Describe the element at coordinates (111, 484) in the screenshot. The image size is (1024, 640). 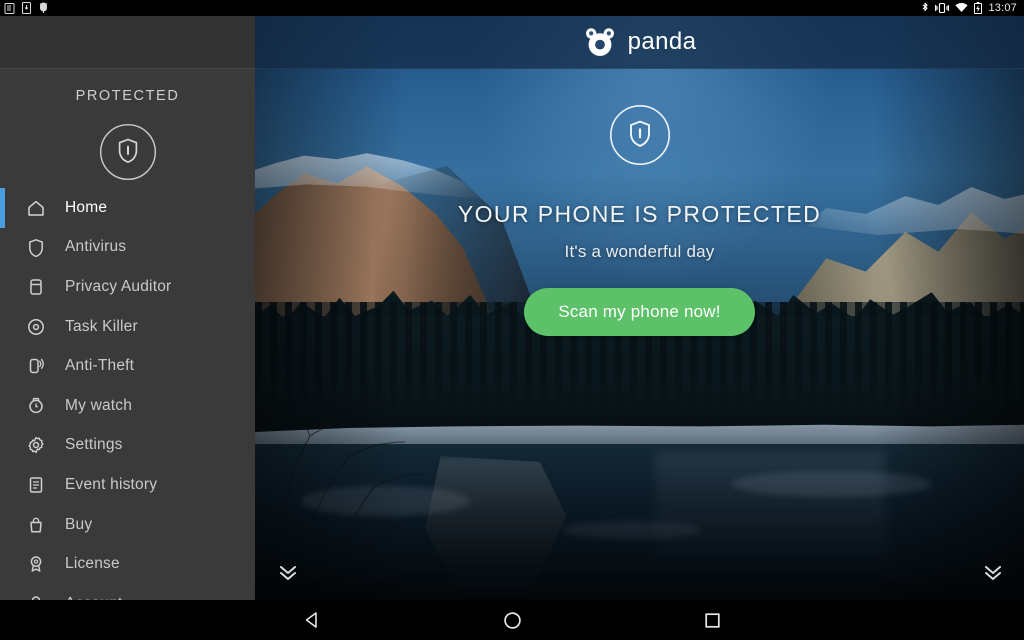
I see `sidebar-item-label: Event history` at that location.